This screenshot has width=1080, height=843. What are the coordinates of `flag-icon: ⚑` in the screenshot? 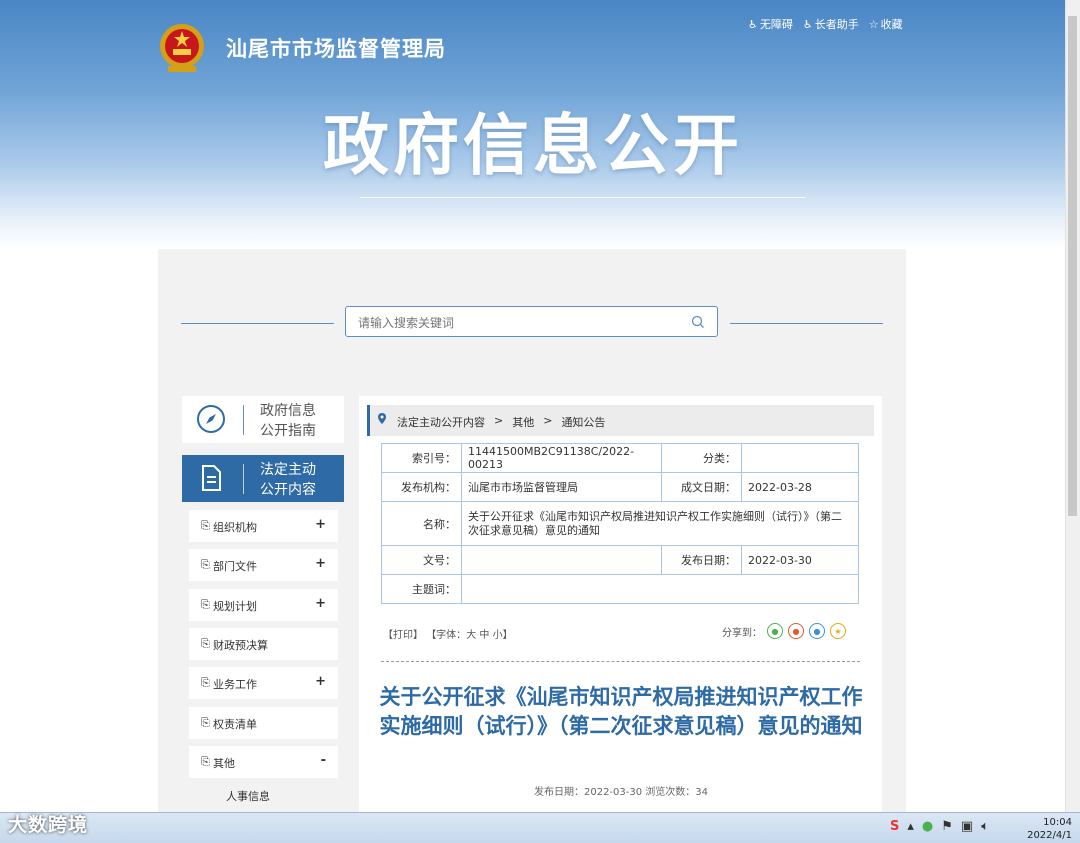 It's located at (947, 826).